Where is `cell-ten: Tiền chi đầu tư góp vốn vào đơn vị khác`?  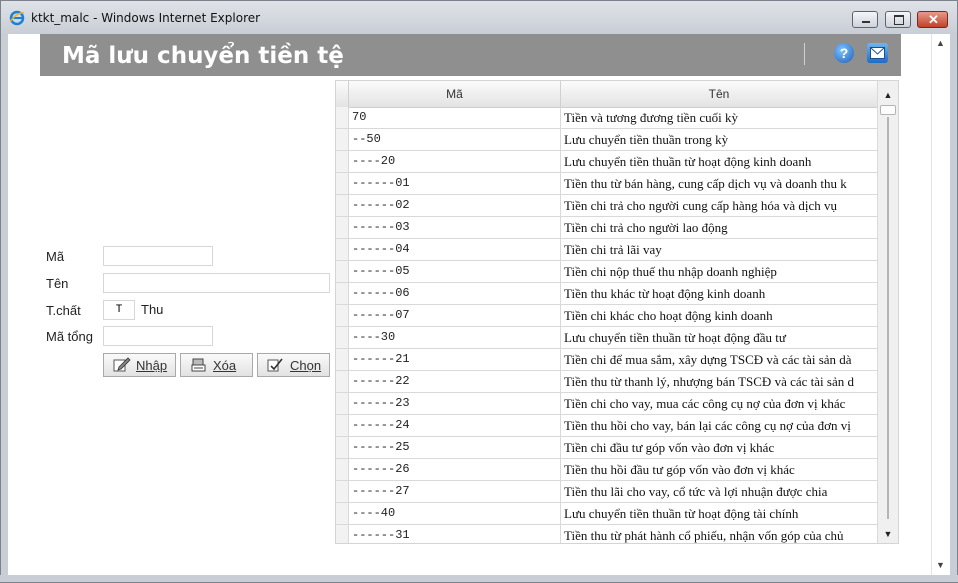 cell-ten: Tiền chi đầu tư góp vốn vào đơn vị khác is located at coordinates (719, 447).